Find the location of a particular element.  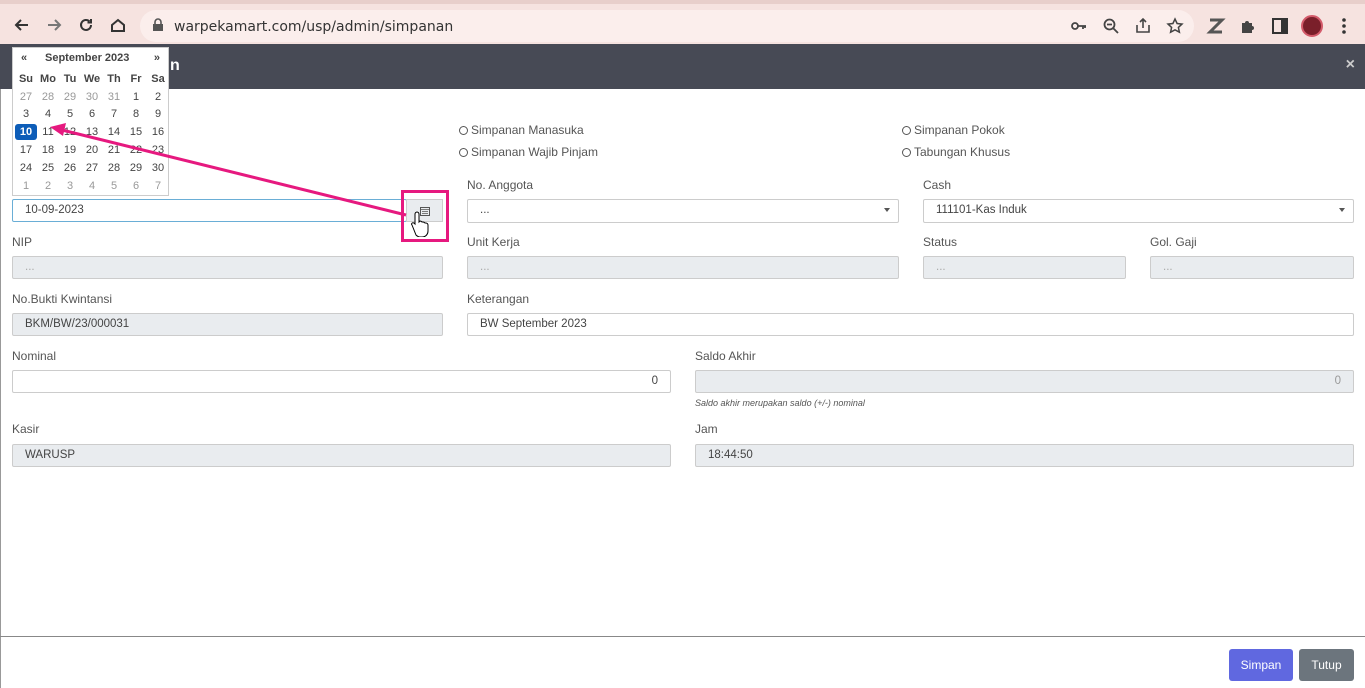

datepicker-dow: Su is located at coordinates (26, 78).